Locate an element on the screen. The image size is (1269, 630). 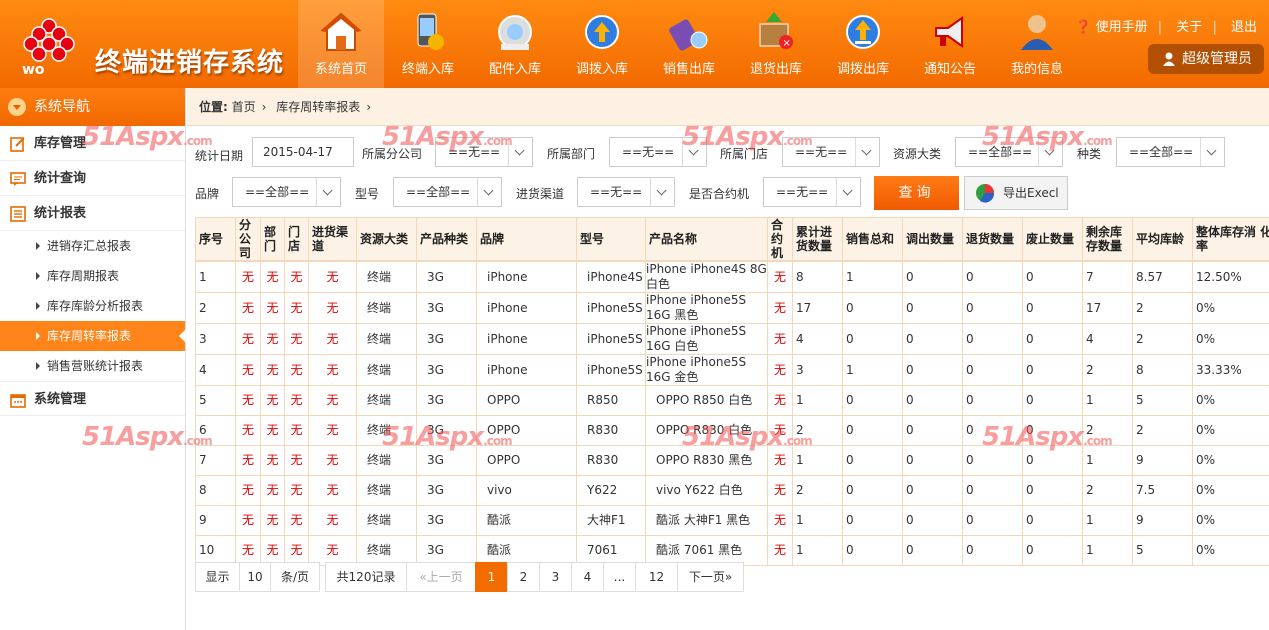
page-button-2: 2 is located at coordinates (523, 577).